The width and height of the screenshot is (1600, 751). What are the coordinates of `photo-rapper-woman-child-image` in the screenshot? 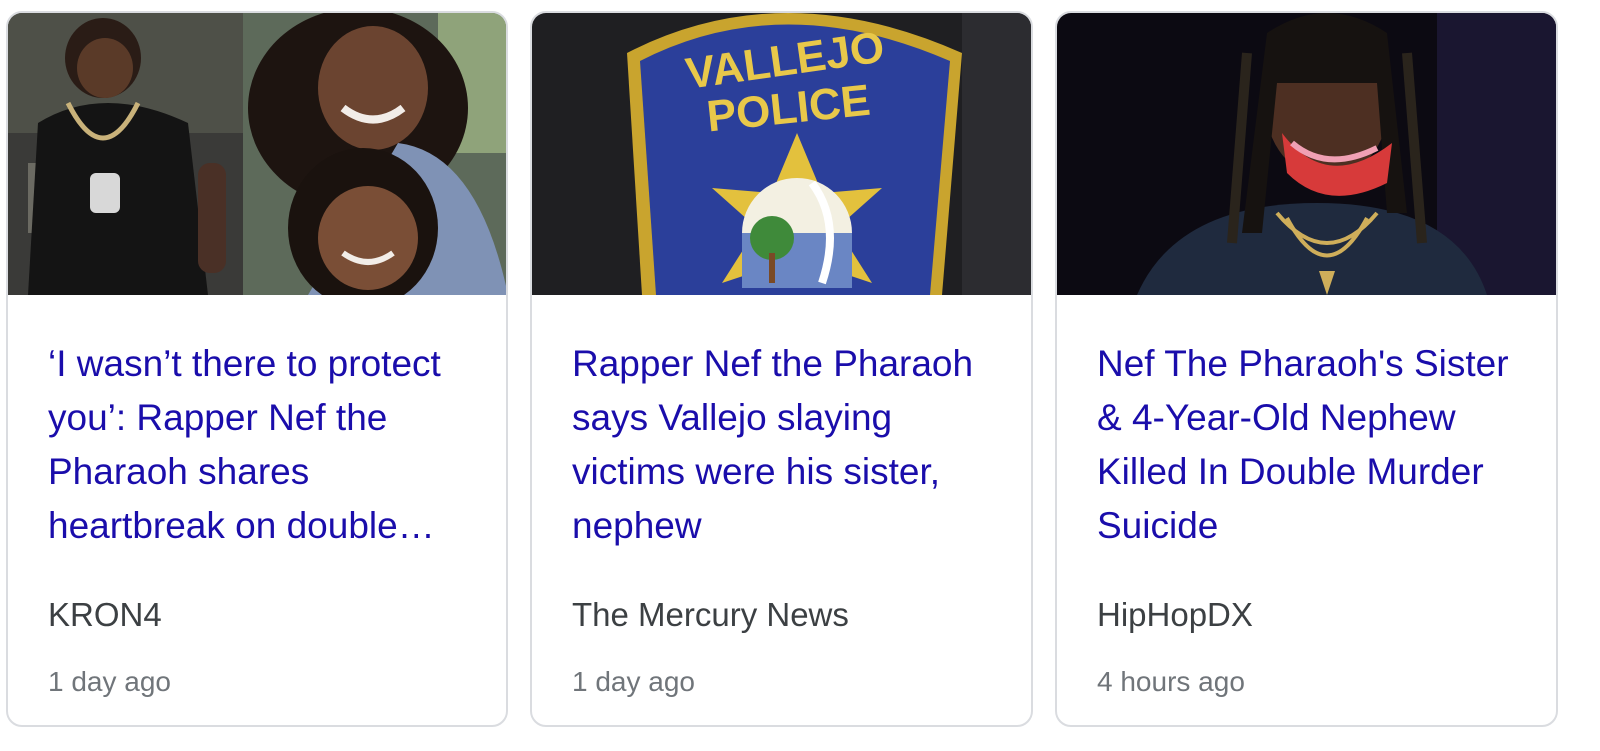 It's located at (257, 154).